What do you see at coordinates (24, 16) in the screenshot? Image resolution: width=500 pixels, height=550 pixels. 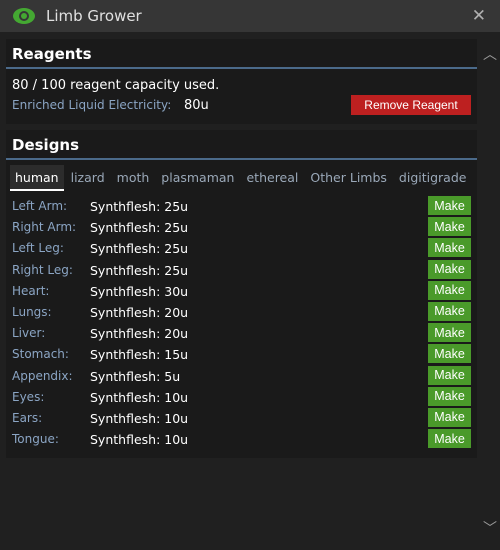 I see `eye-icon` at bounding box center [24, 16].